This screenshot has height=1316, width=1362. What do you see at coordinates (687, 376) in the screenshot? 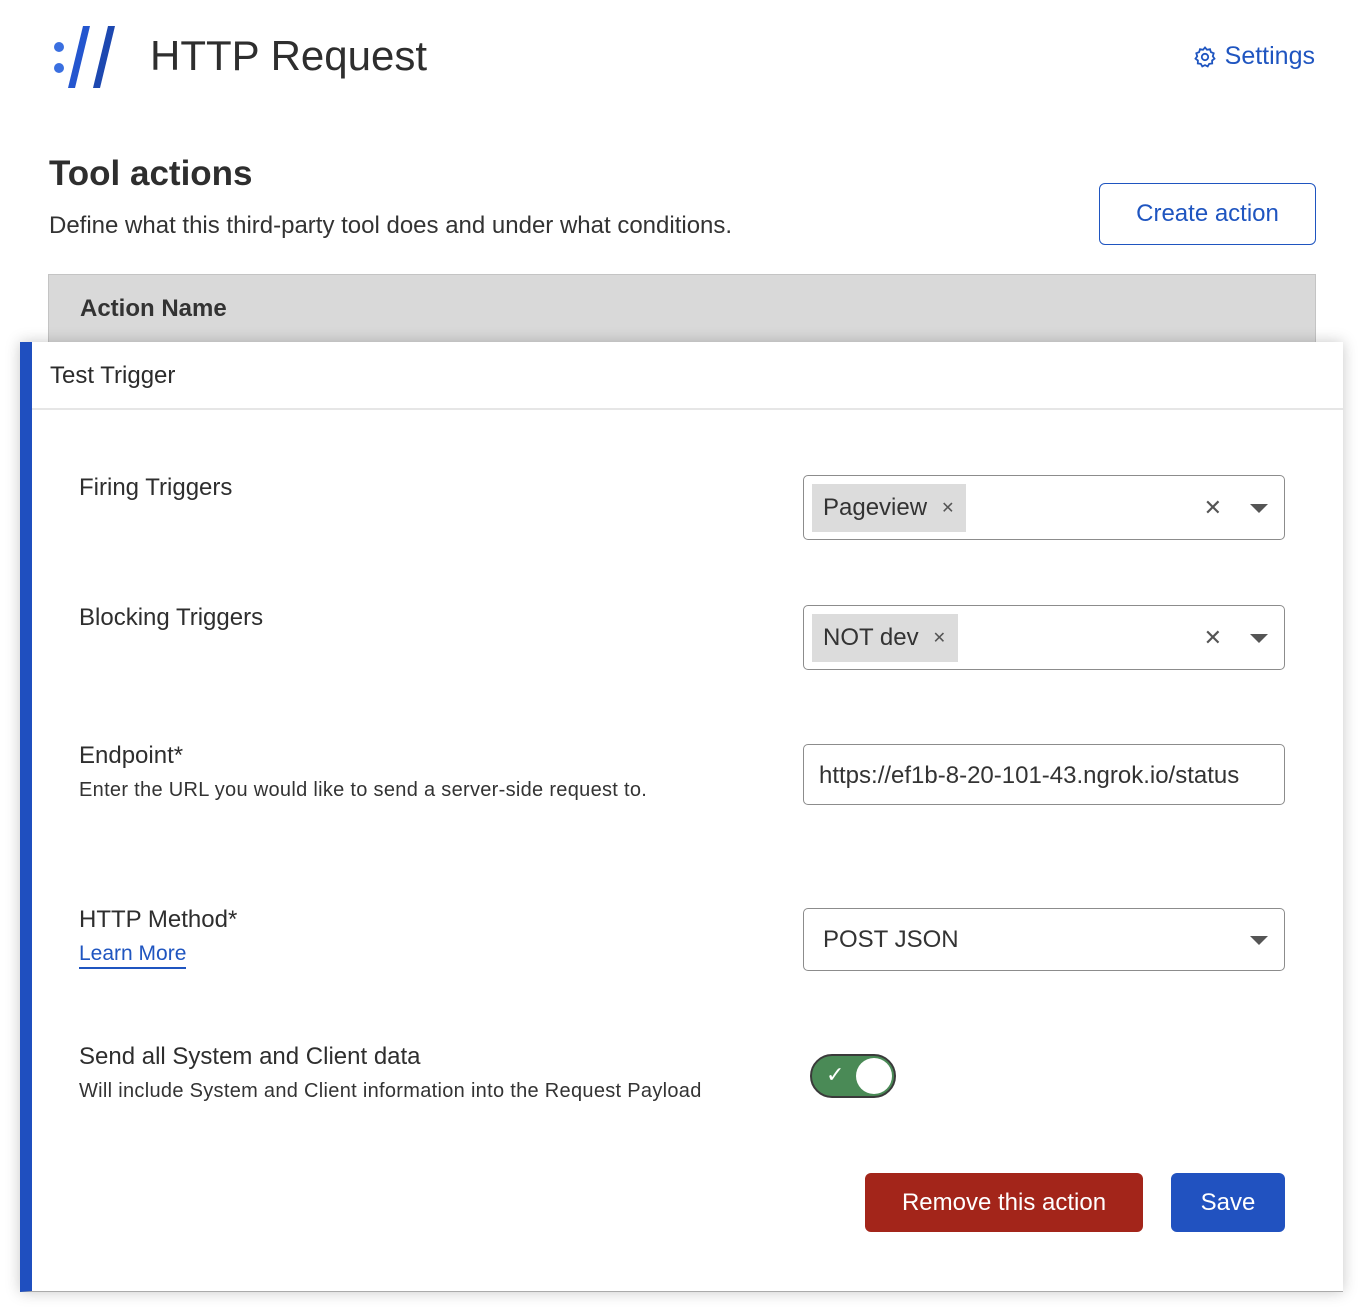
I see `action-name-row: Test Trigger` at bounding box center [687, 376].